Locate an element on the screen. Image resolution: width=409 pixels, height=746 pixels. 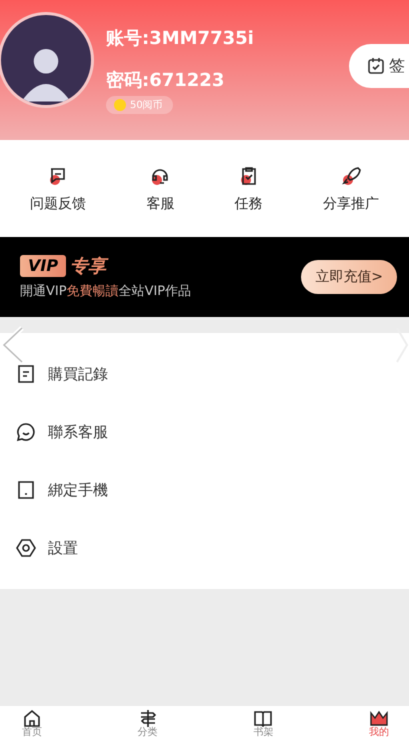
calendar-check-icon is located at coordinates (376, 66).